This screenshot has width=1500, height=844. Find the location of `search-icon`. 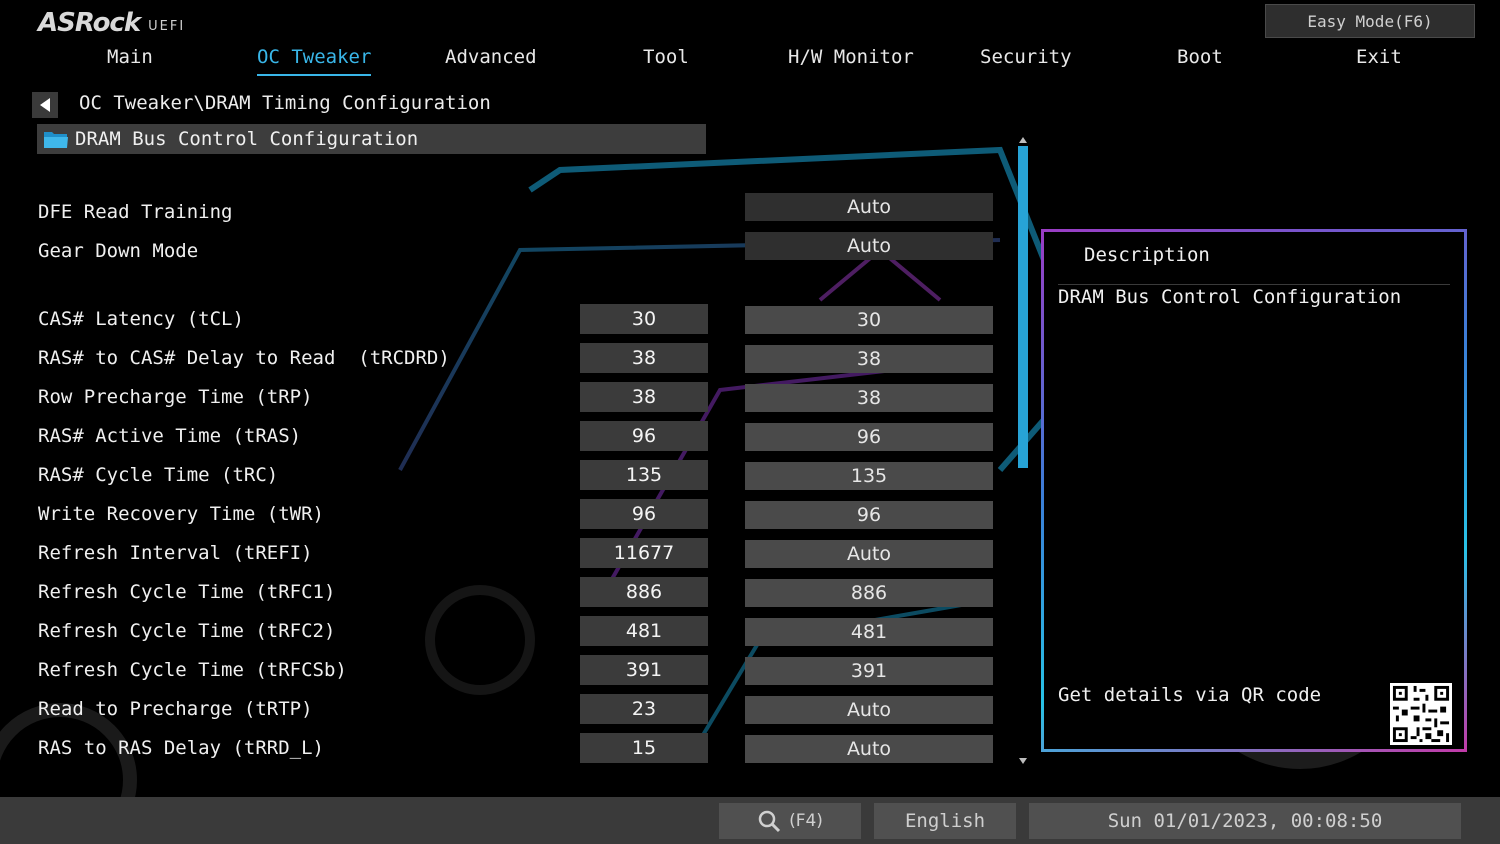

search-icon is located at coordinates (769, 821).